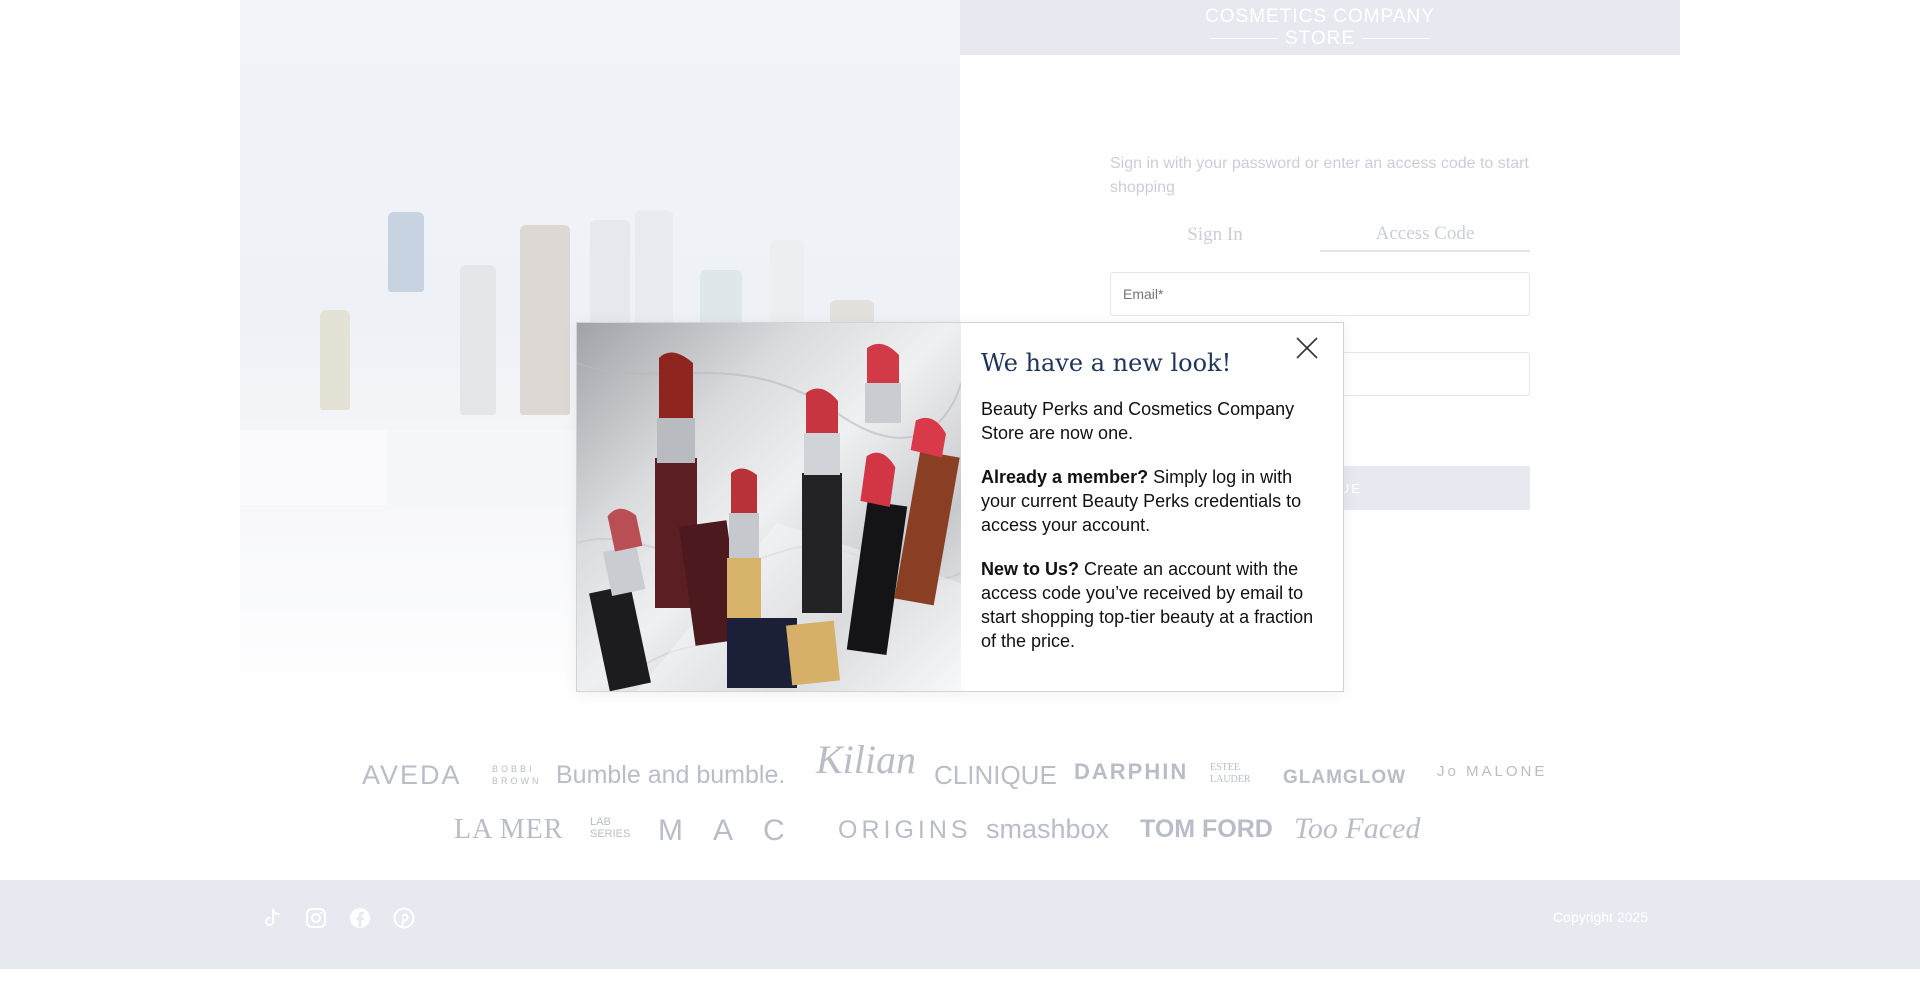 The height and width of the screenshot is (993, 1920). Describe the element at coordinates (360, 918) in the screenshot. I see `facebook-icon` at that location.